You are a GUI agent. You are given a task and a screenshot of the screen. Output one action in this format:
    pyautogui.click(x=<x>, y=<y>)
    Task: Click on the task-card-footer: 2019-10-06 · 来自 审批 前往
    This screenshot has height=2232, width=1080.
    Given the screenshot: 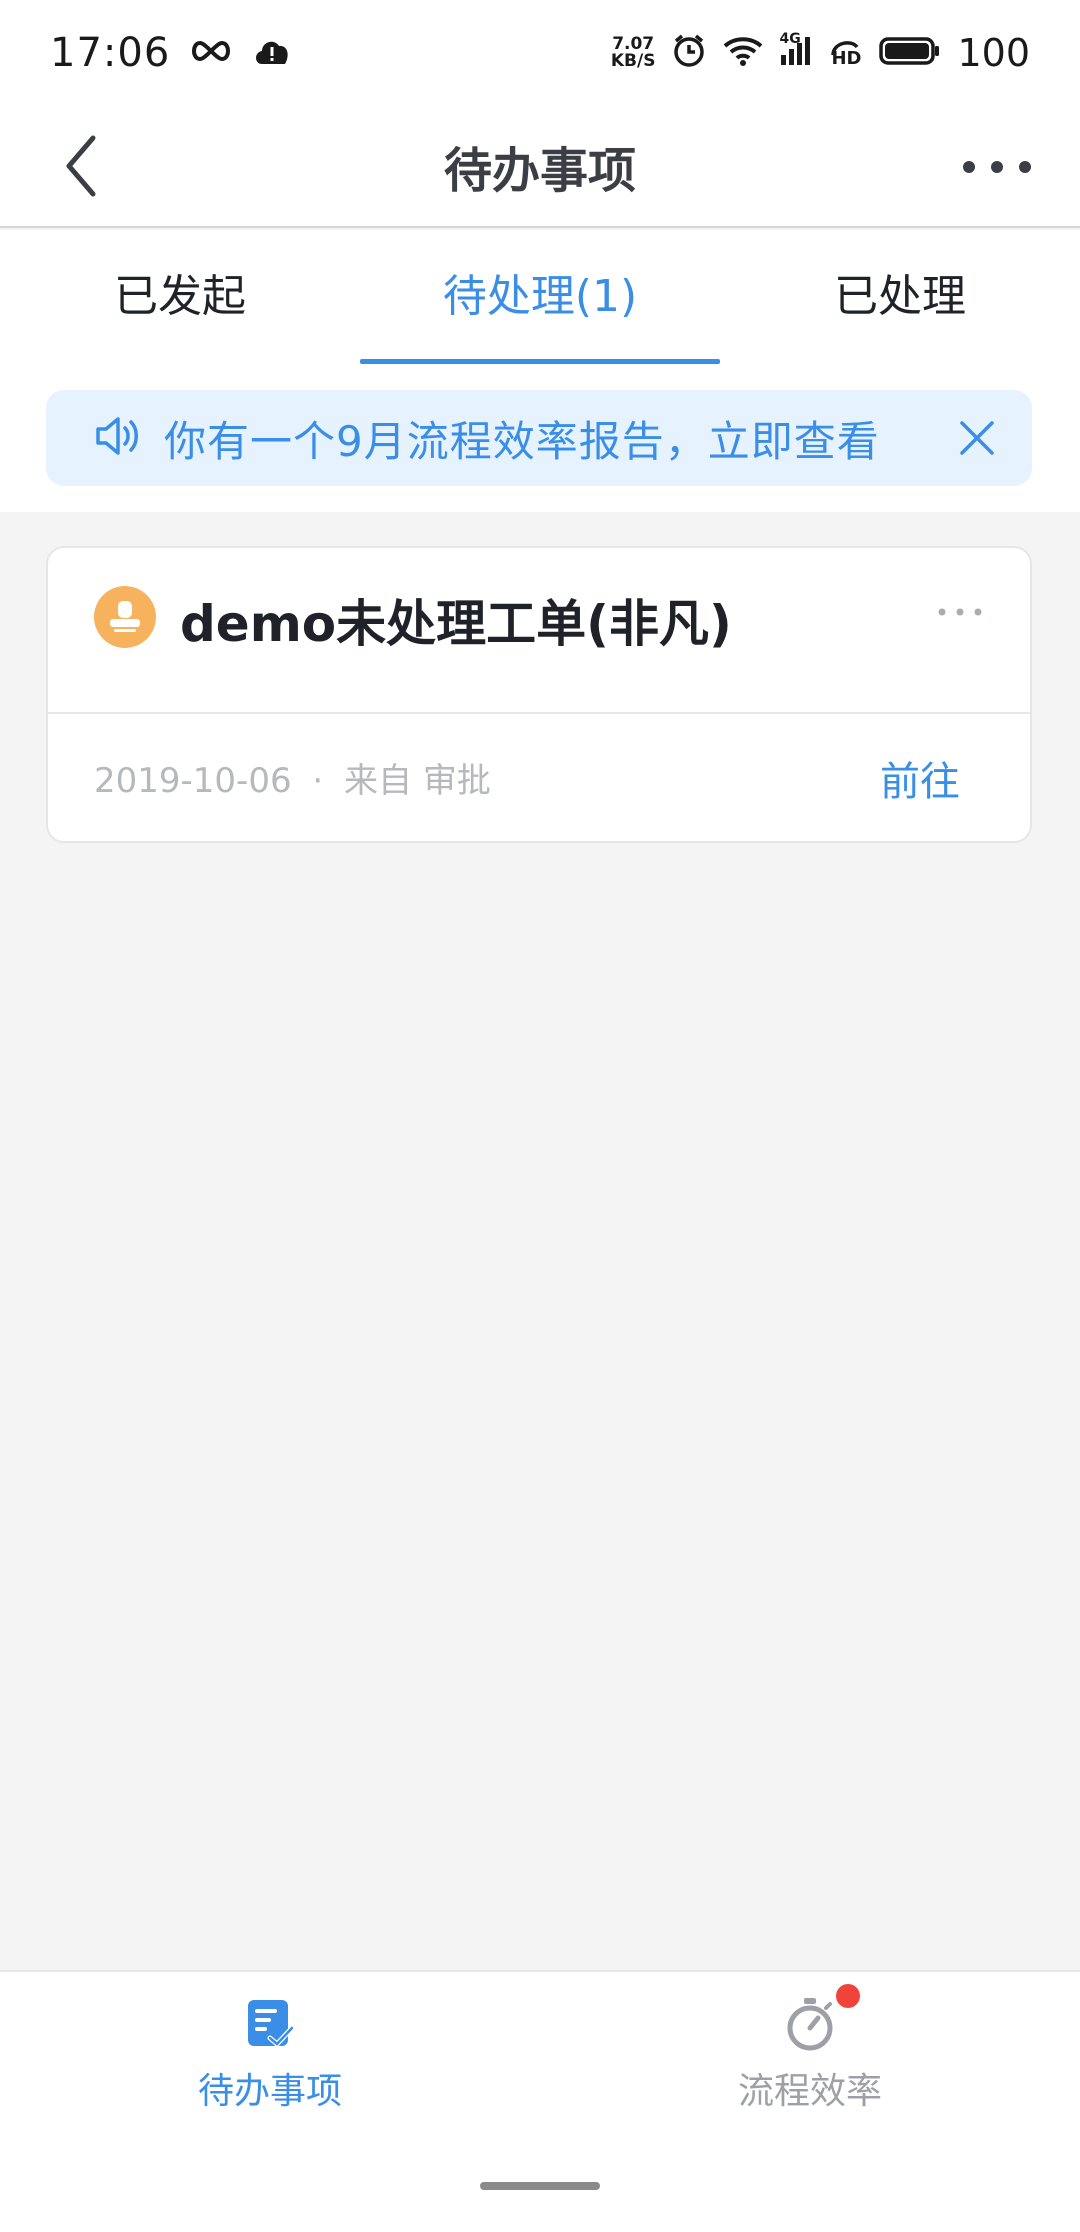 What is the action you would take?
    pyautogui.click(x=539, y=777)
    